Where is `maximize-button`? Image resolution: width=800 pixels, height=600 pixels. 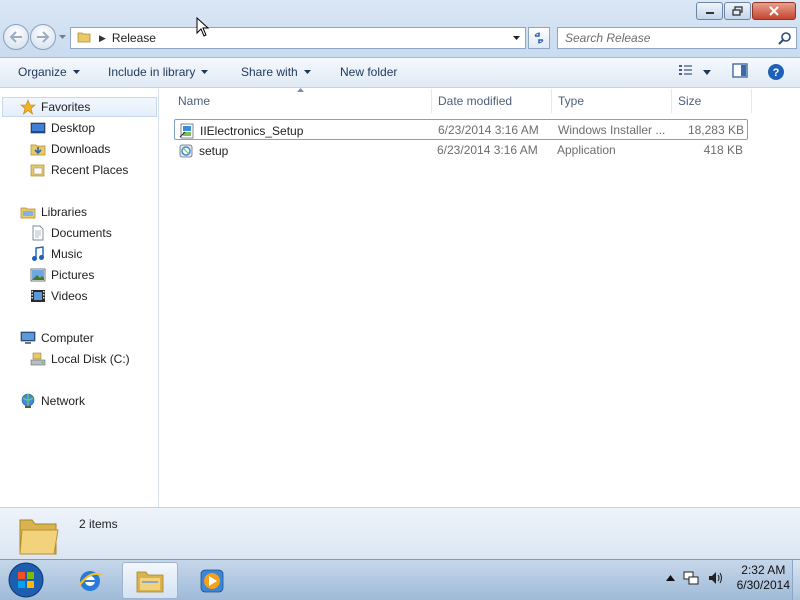
maximize-button is located at coordinates (737, 11).